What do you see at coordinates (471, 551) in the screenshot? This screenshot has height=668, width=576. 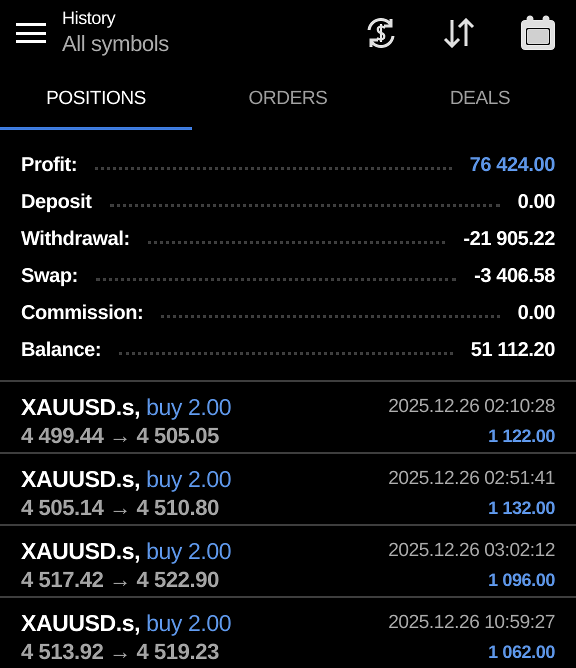 I see `trade-time: 2025.12.26 03:02:12` at bounding box center [471, 551].